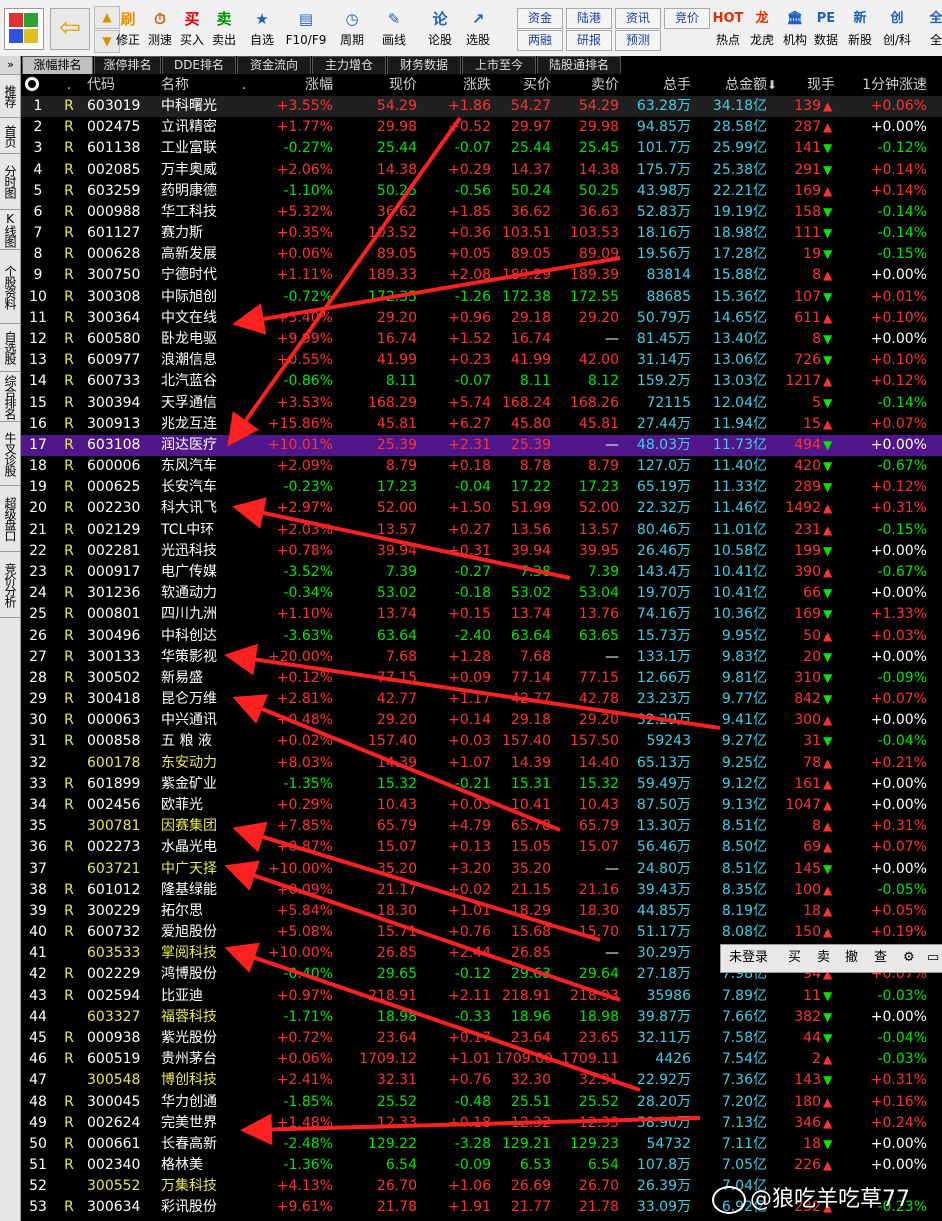 Image resolution: width=942 pixels, height=1221 pixels. I want to click on column-header-13: 1分钟涨速, so click(884, 85).